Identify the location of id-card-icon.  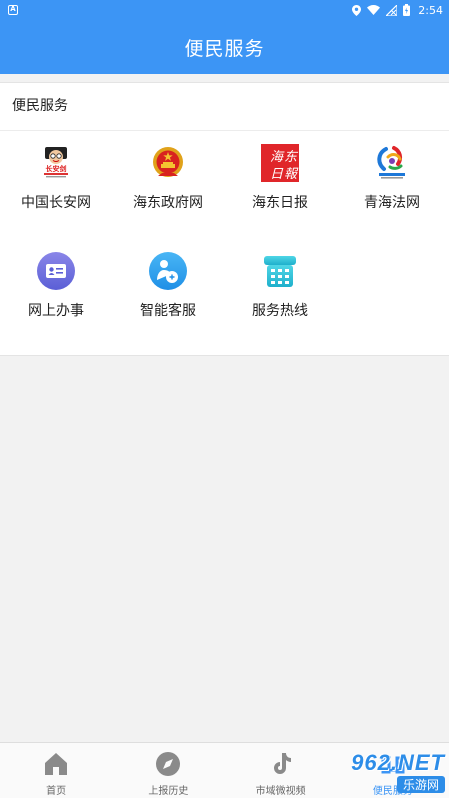
(56, 271).